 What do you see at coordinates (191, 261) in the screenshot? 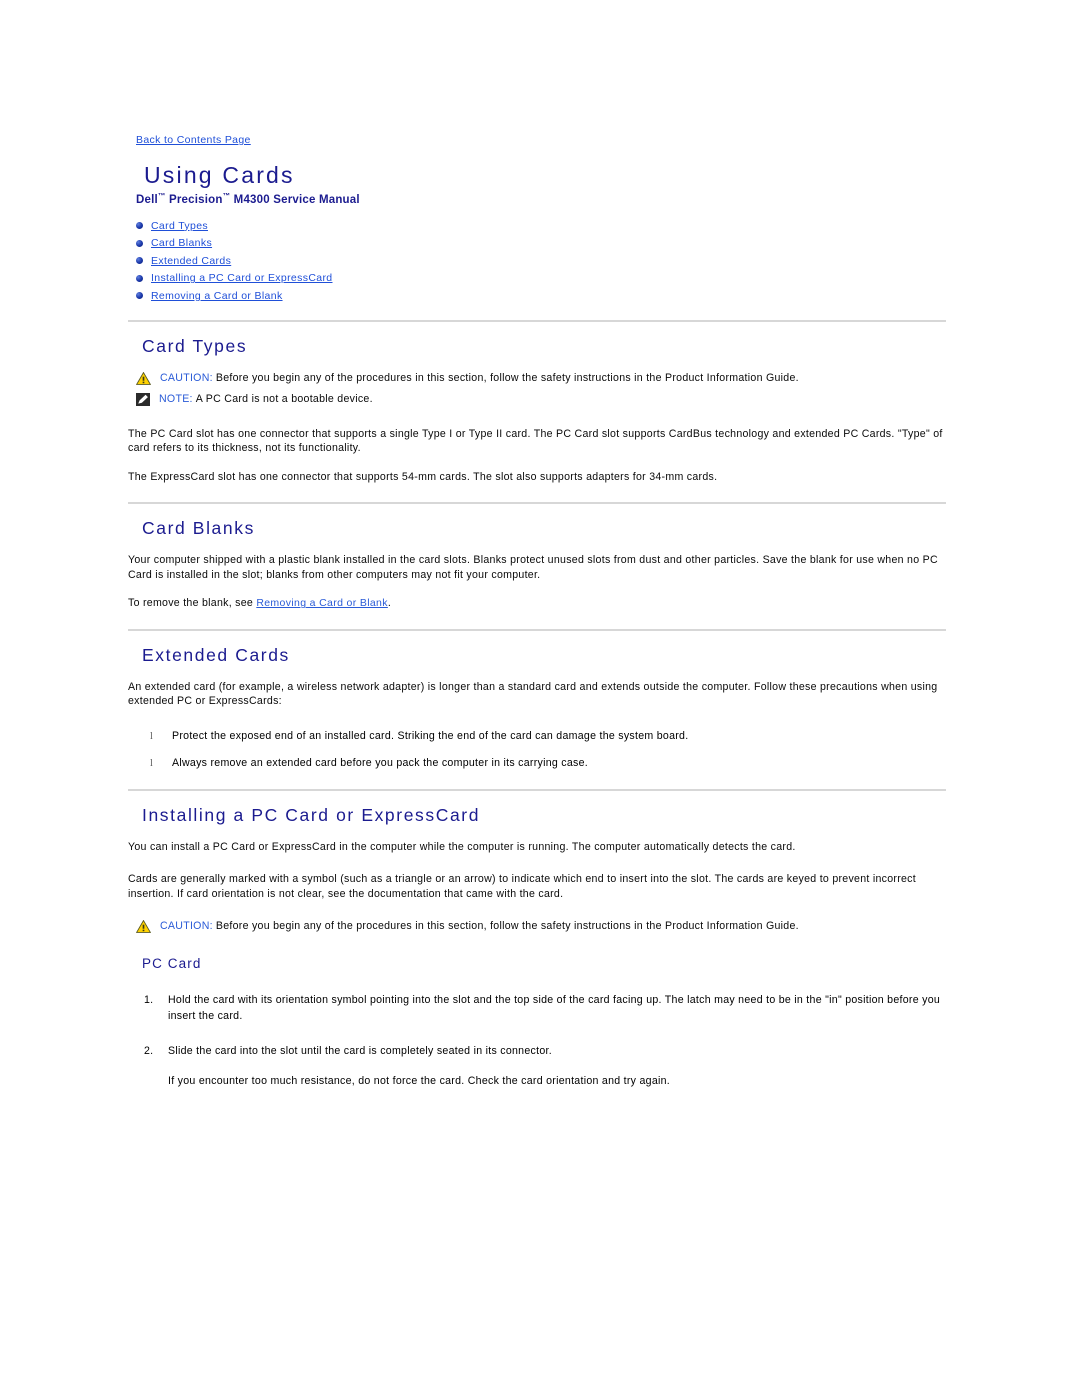
I see `toc-link-extended-cards: Extended Cards` at bounding box center [191, 261].